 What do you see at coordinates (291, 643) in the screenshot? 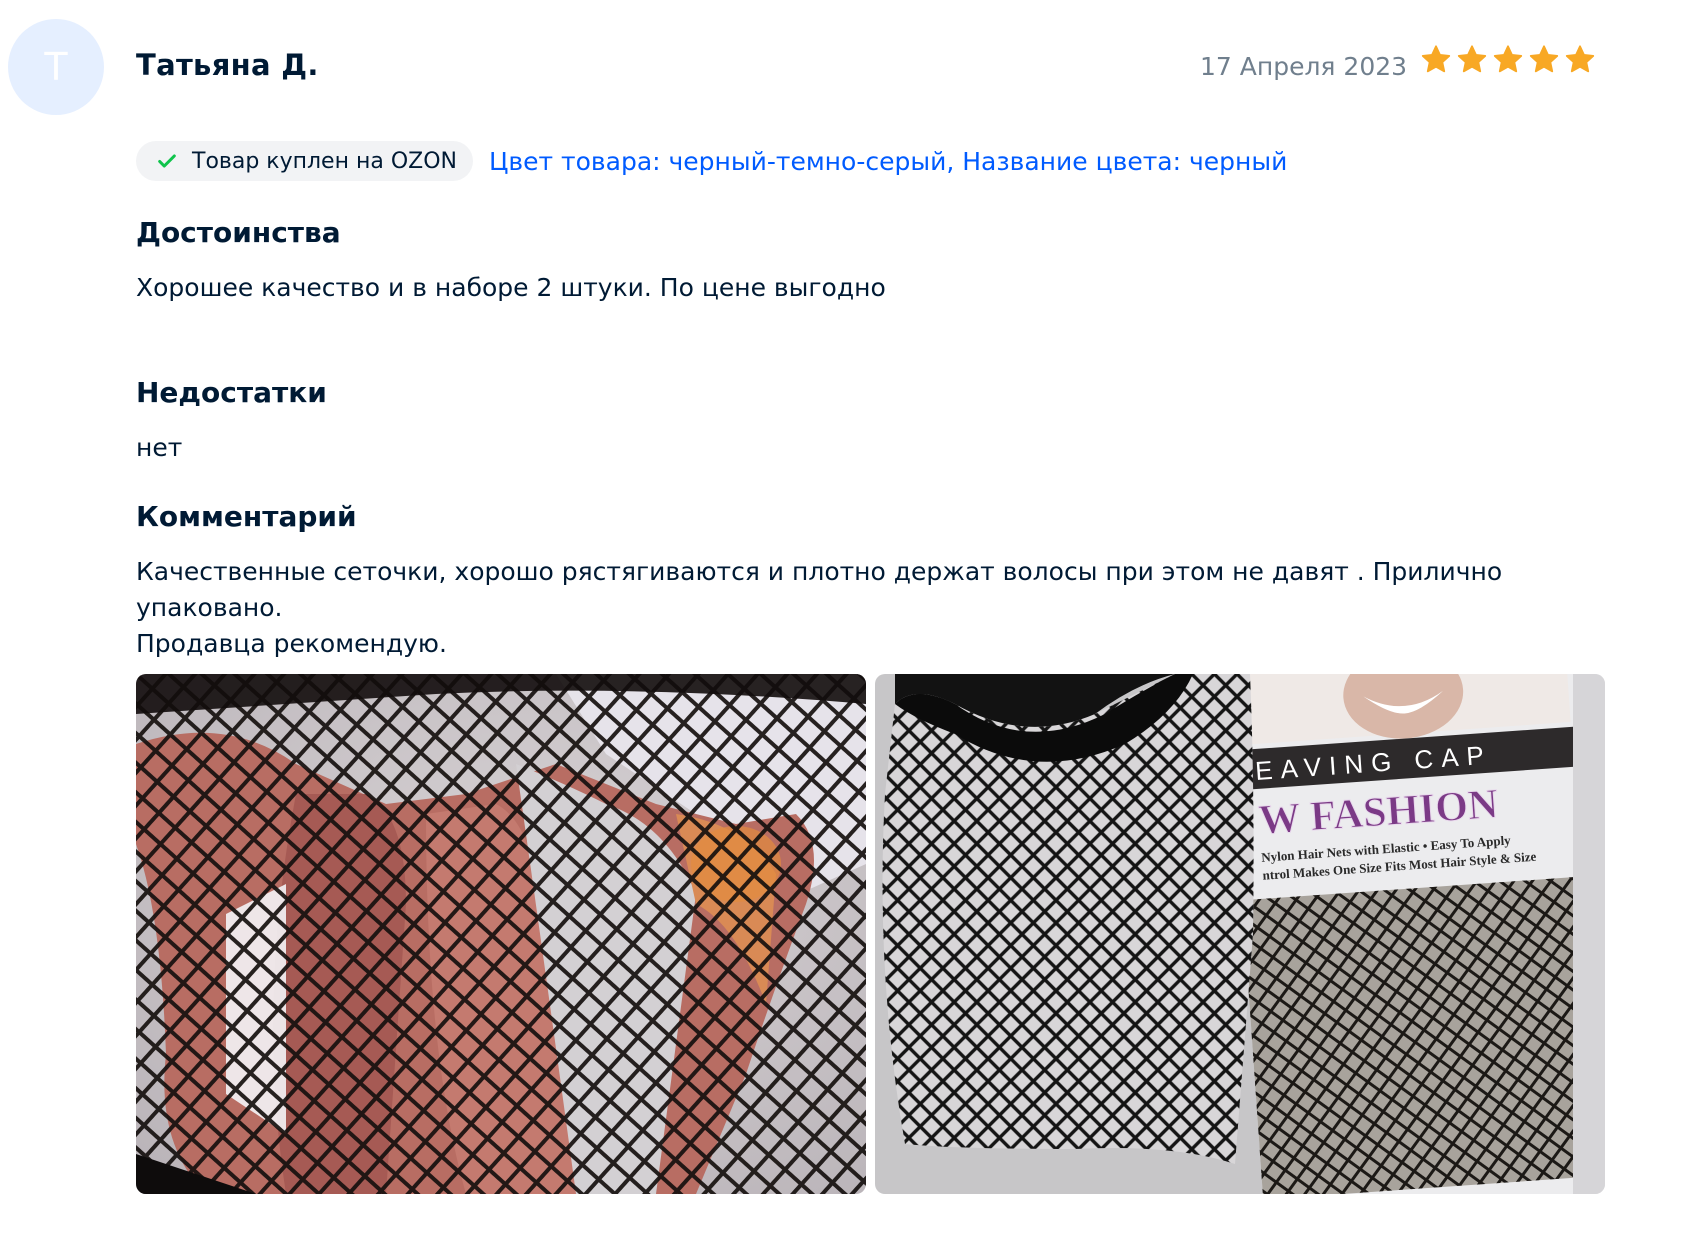
I see `comment-text-line: Продавца рекомендую.` at bounding box center [291, 643].